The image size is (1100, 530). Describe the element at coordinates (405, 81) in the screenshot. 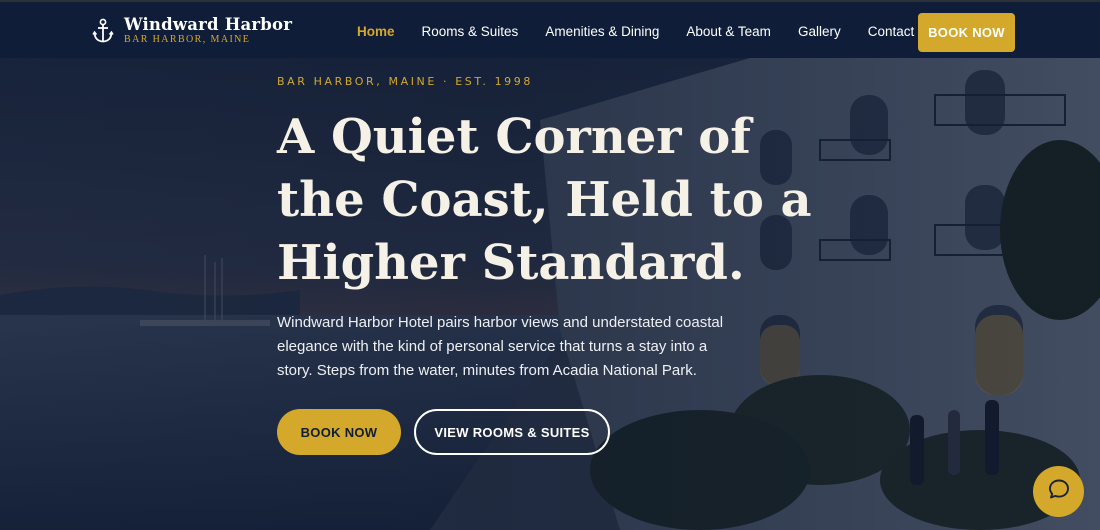

I see `hero-eyebrow: BAR HARBOR, MAINE · EST. 1998` at that location.